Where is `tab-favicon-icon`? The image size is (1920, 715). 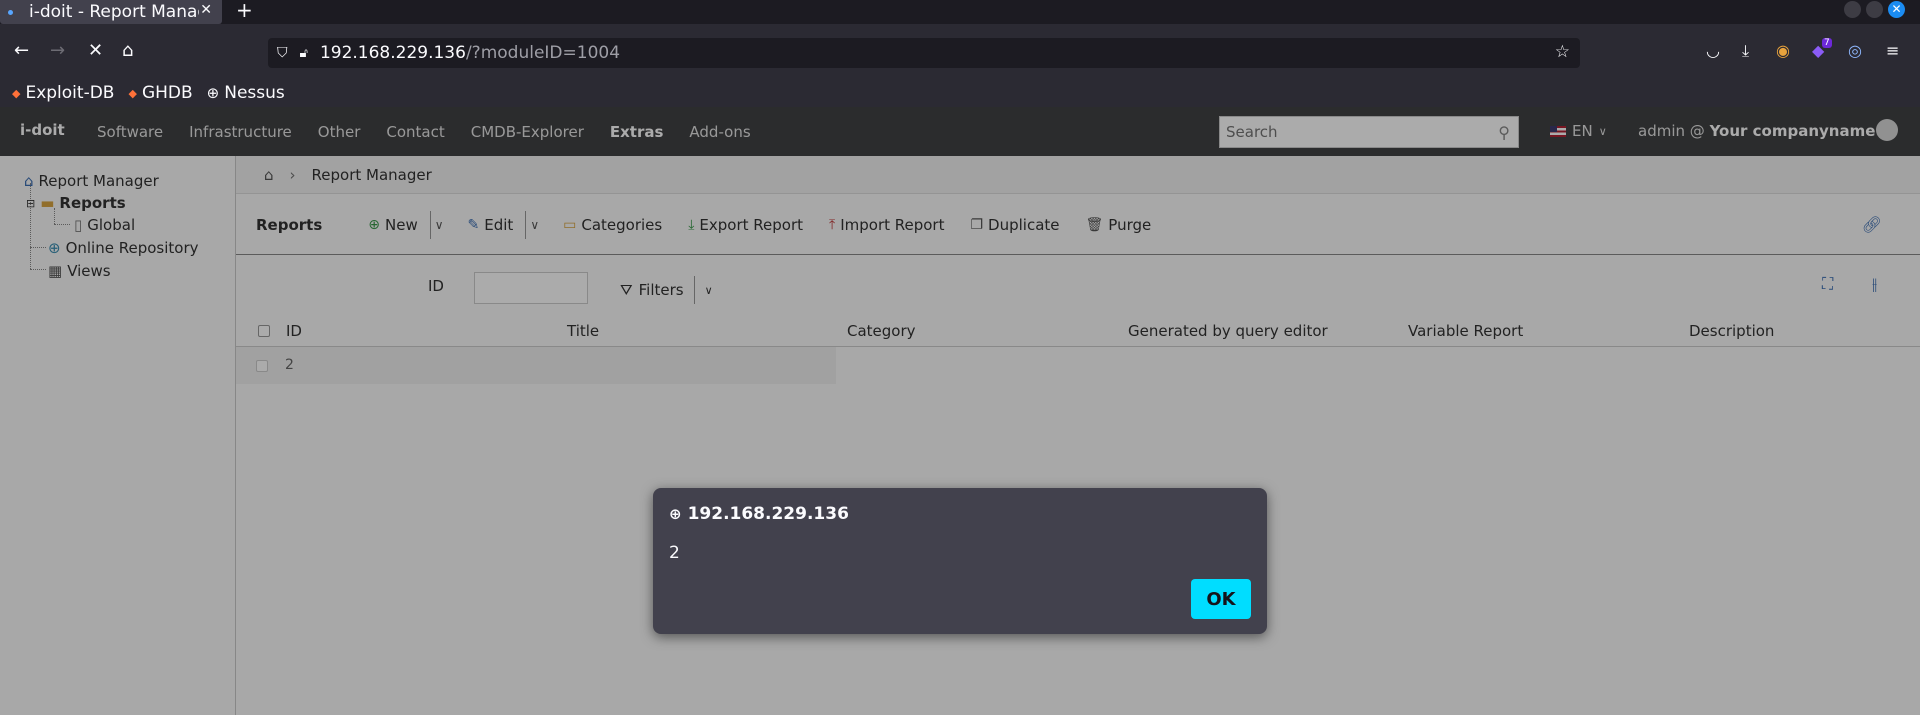 tab-favicon-icon is located at coordinates (10, 12).